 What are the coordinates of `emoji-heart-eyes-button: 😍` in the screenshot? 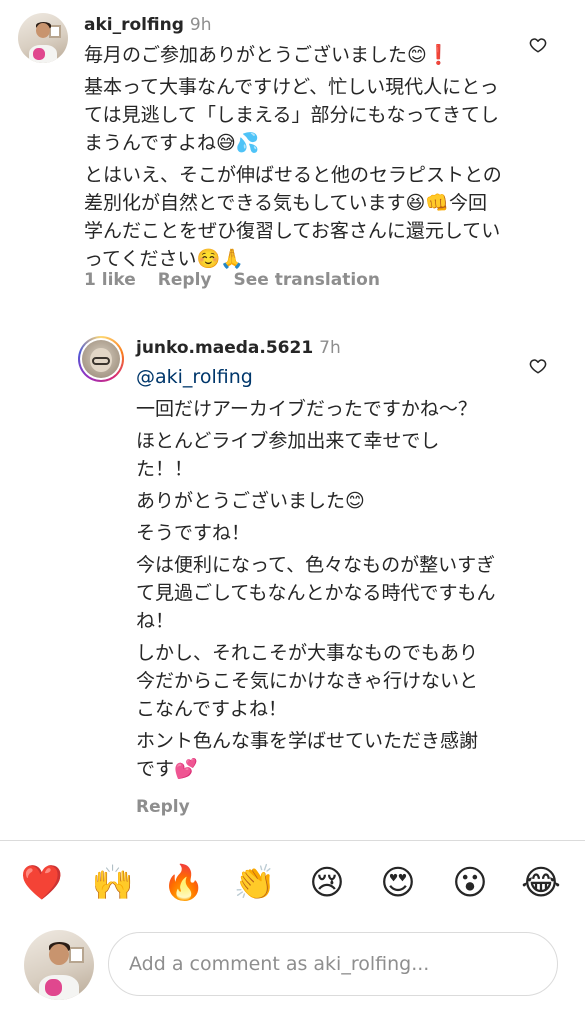 It's located at (398, 883).